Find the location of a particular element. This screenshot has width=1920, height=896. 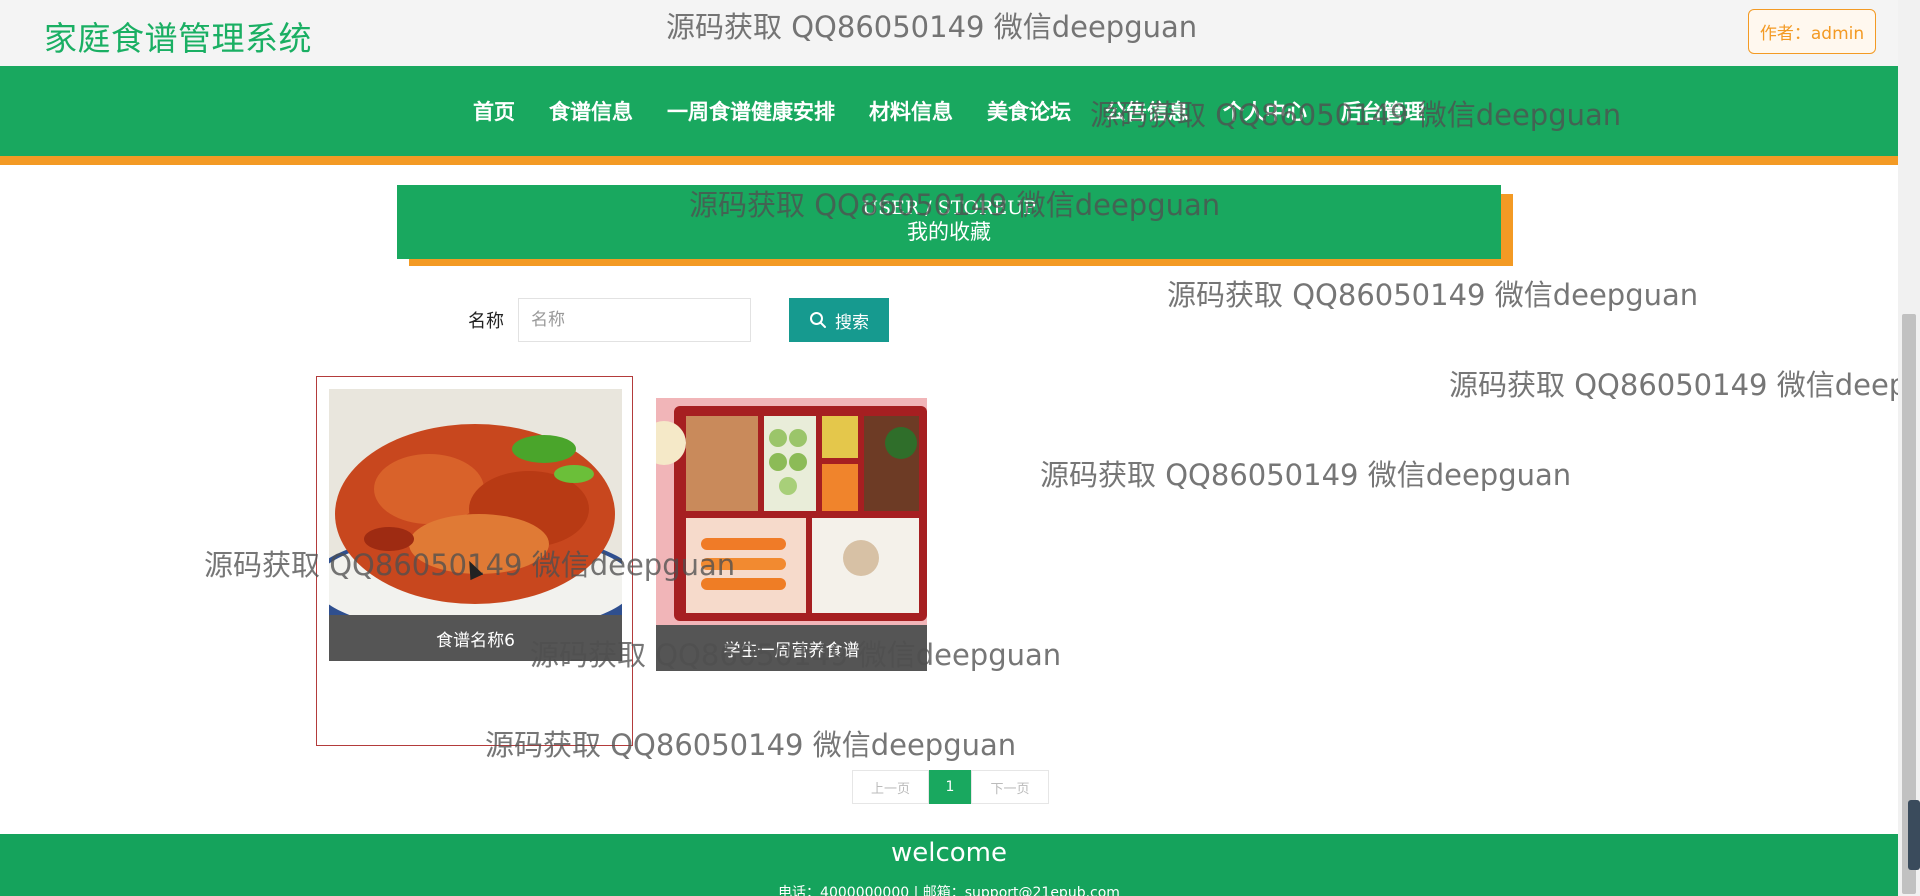

nav-item-admin: 后台管理 is located at coordinates (1383, 111).